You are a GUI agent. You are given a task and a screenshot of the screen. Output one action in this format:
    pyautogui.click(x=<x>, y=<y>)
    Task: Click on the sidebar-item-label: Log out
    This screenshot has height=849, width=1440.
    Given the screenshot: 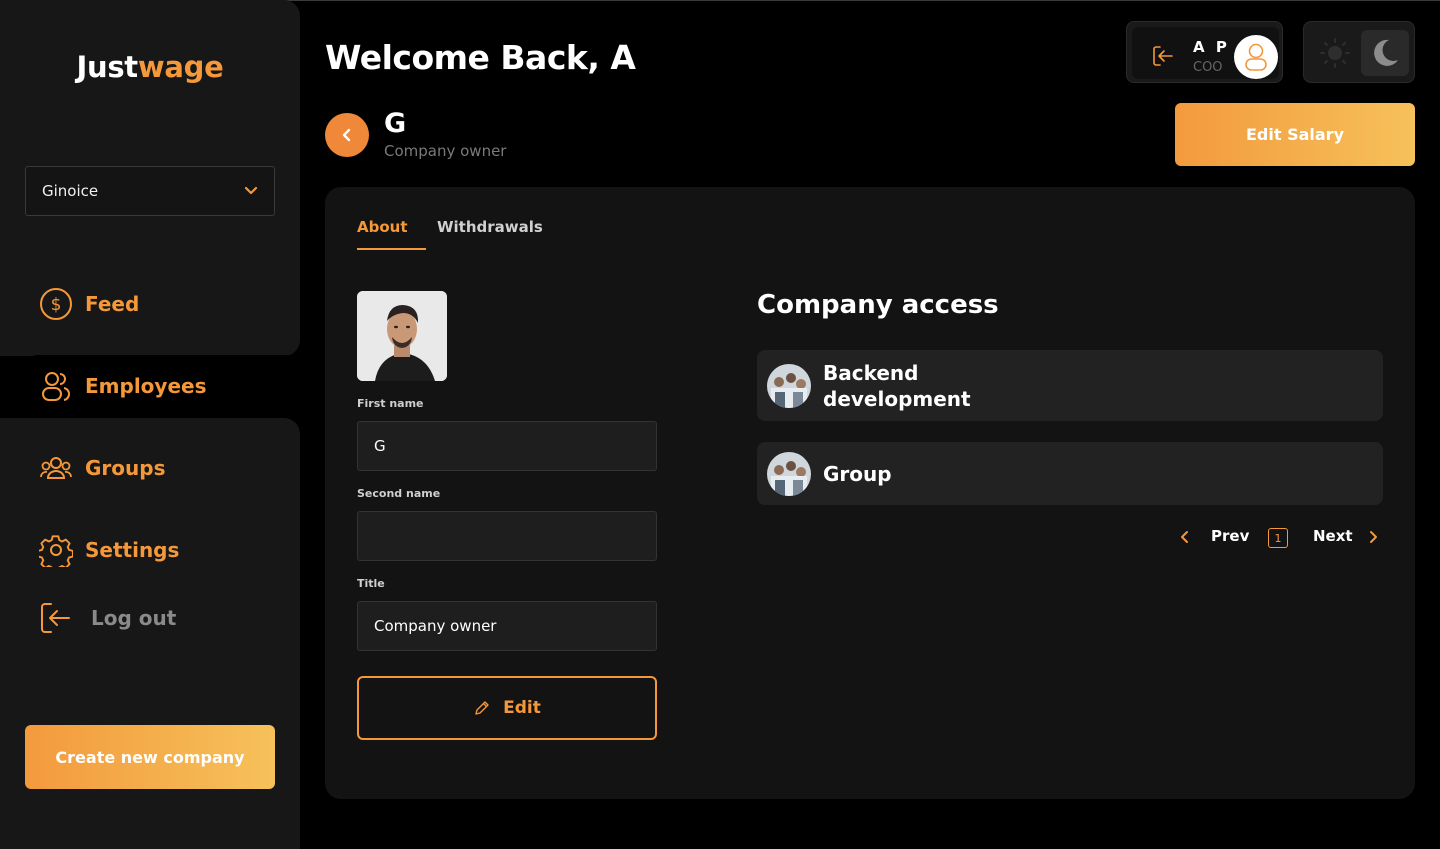 What is the action you would take?
    pyautogui.click(x=134, y=618)
    